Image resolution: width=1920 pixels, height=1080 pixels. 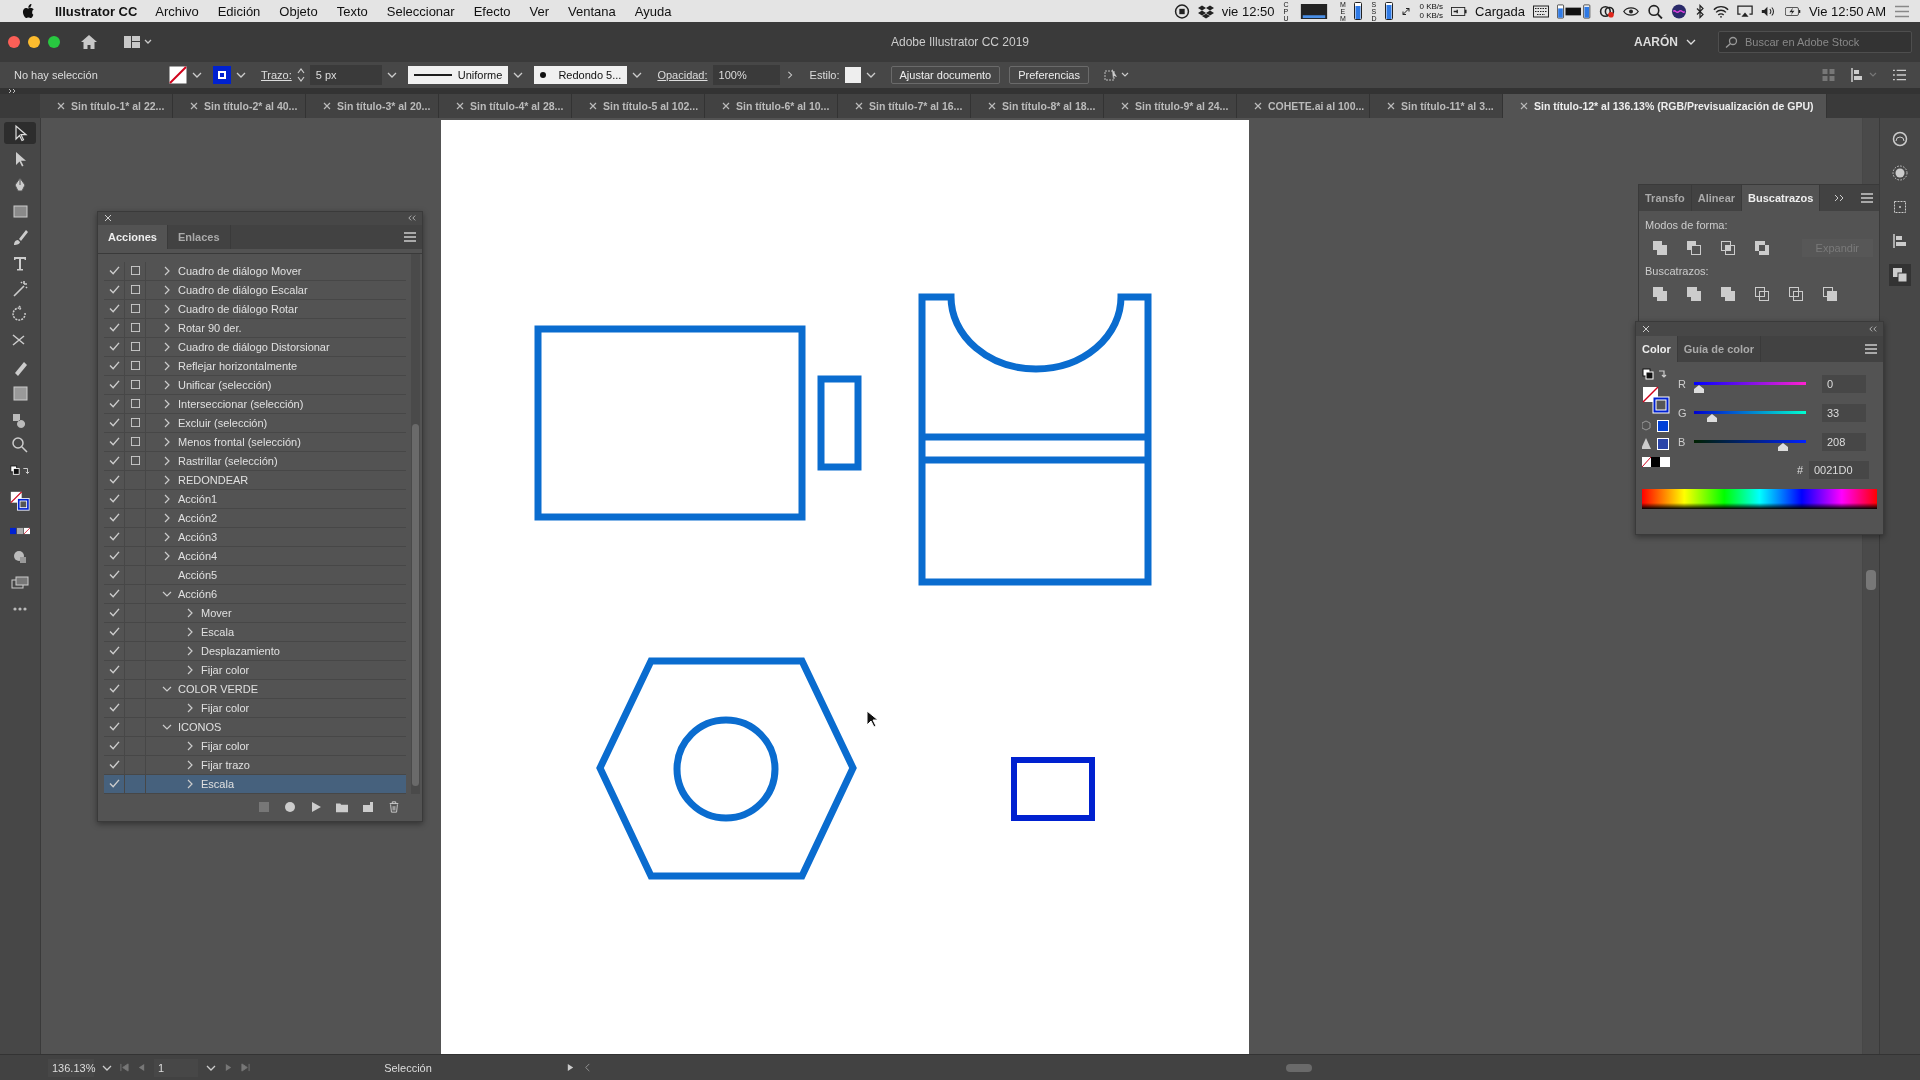 I want to click on panel-tab: Acciones, so click(x=133, y=236).